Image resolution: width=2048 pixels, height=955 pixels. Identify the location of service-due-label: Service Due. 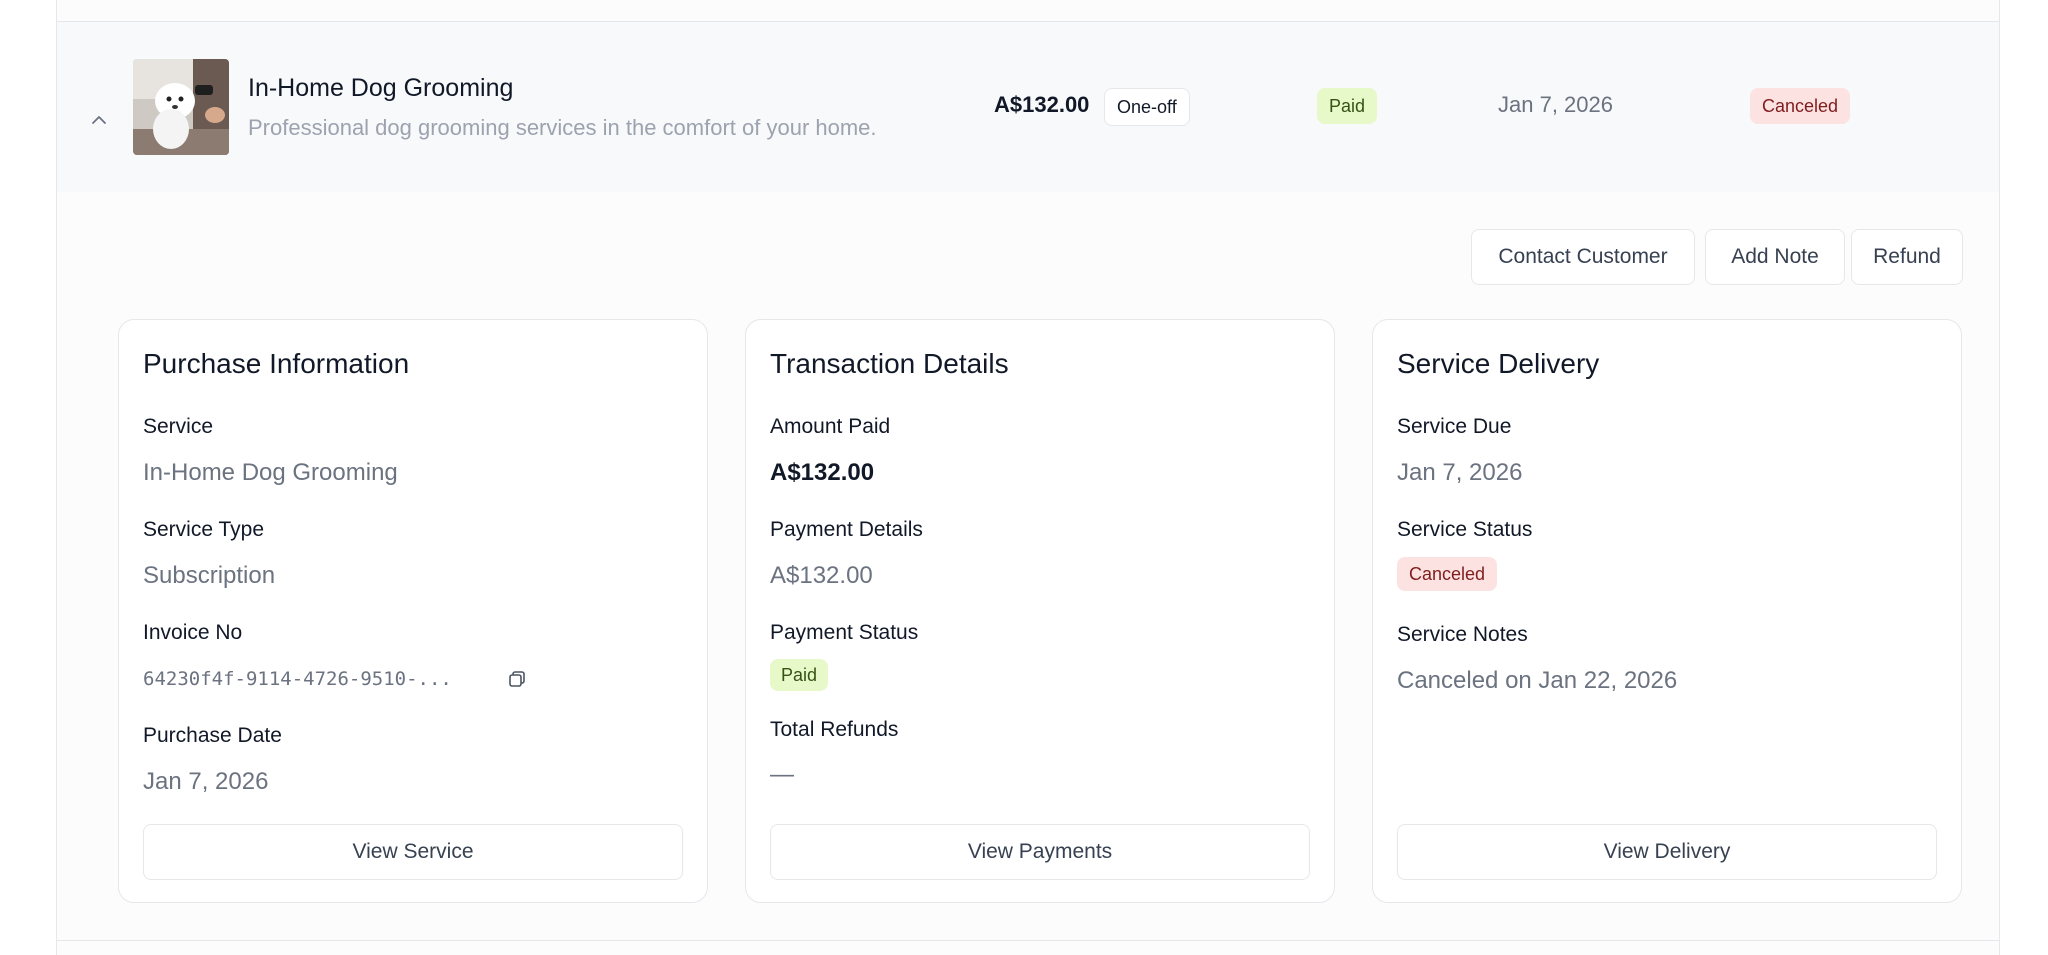
(1454, 426).